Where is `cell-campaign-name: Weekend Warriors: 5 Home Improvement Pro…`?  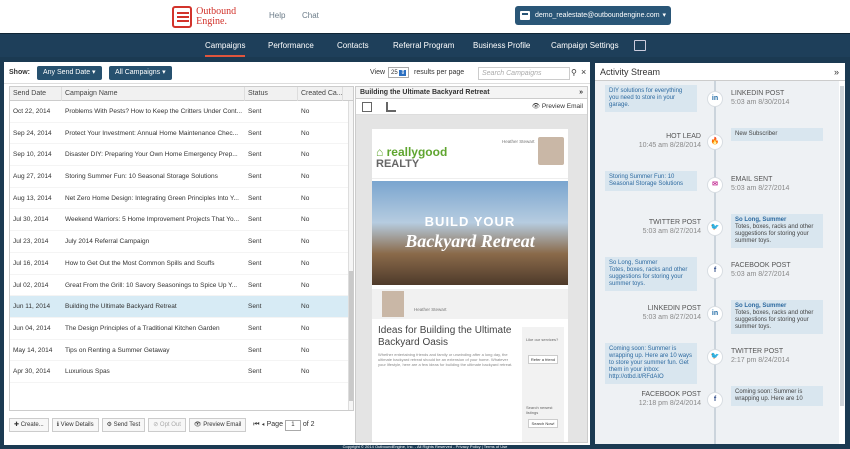 cell-campaign-name: Weekend Warriors: 5 Home Improvement Pro… is located at coordinates (152, 220).